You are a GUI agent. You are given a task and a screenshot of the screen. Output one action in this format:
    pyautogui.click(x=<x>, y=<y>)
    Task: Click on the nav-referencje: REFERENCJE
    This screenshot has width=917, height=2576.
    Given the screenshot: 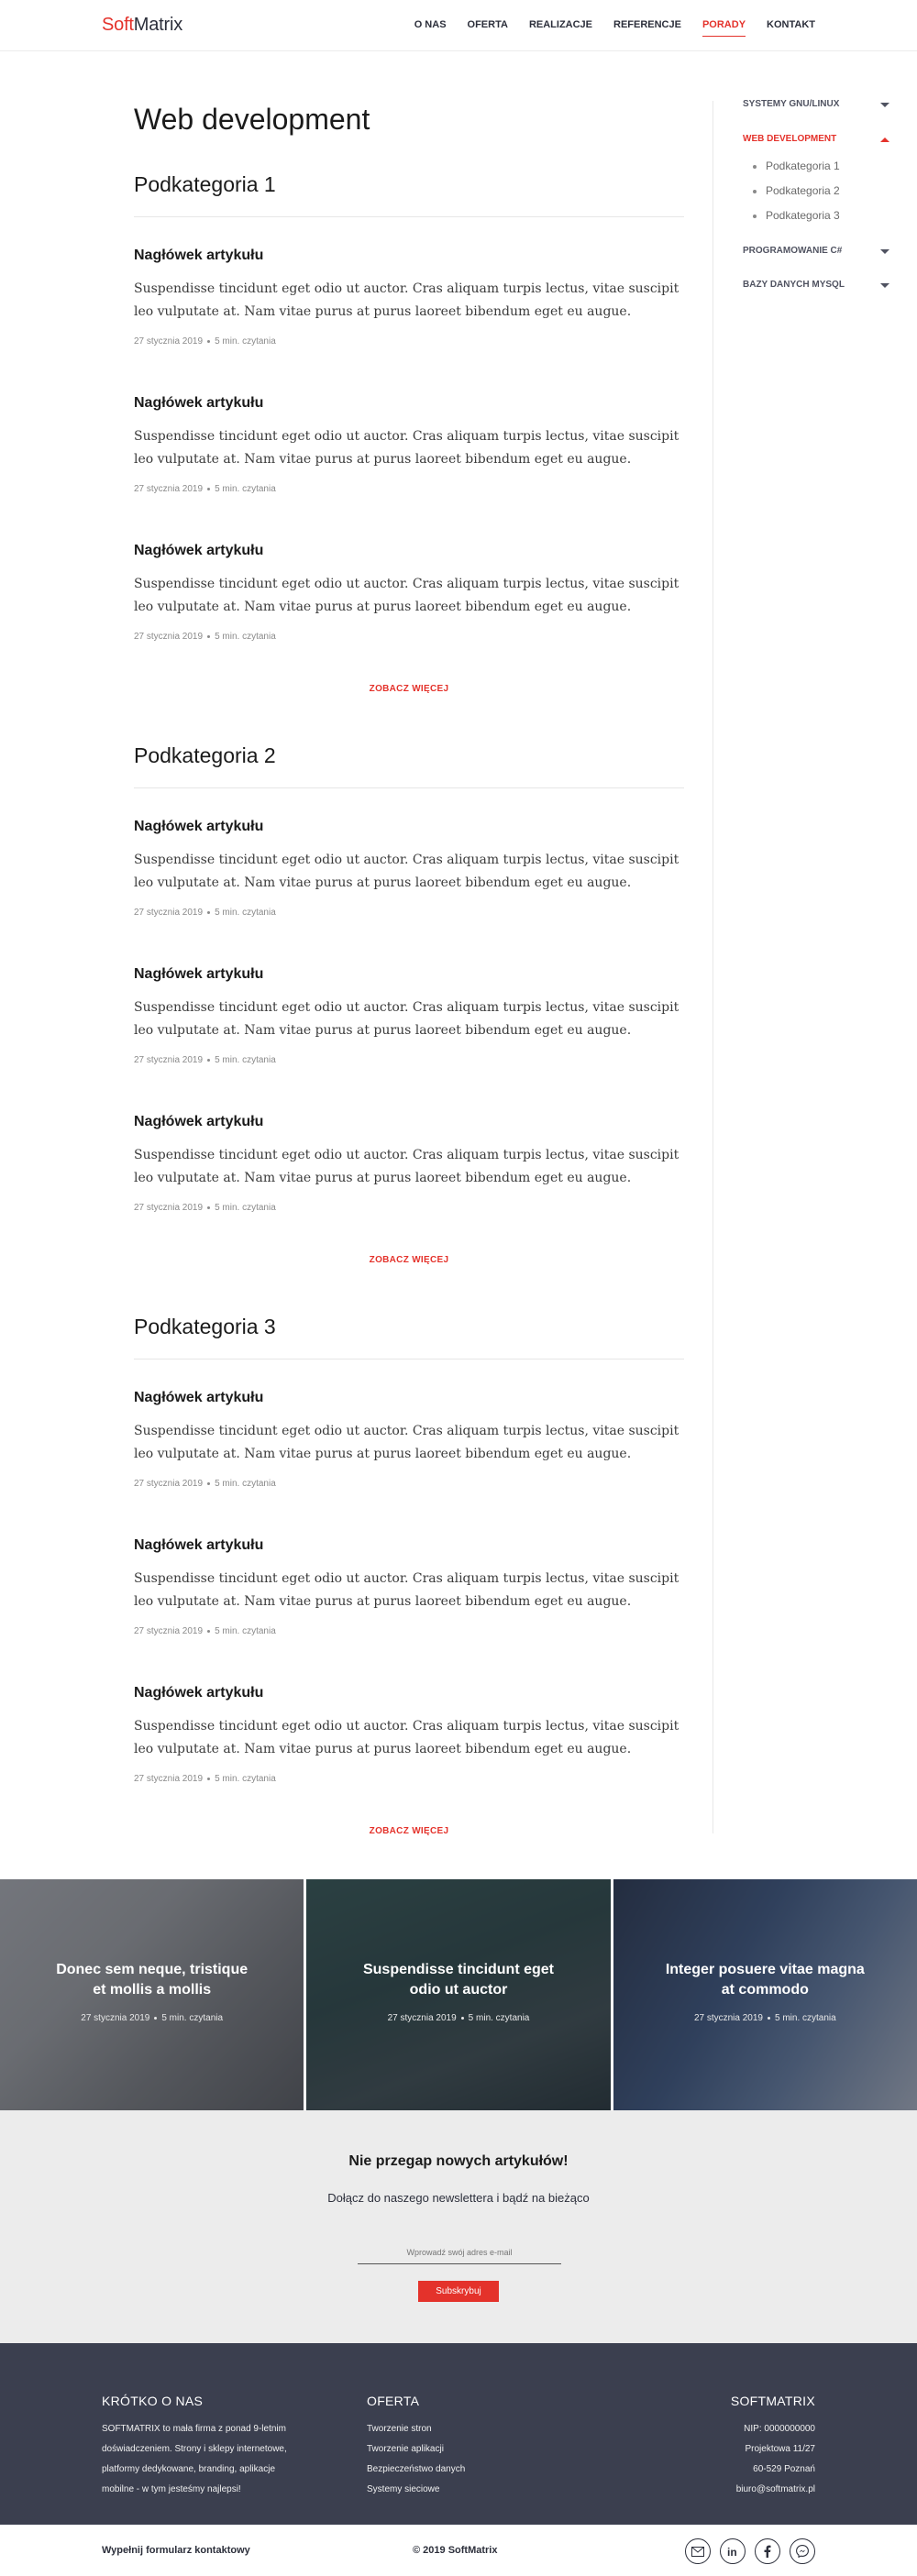 What is the action you would take?
    pyautogui.click(x=647, y=28)
    